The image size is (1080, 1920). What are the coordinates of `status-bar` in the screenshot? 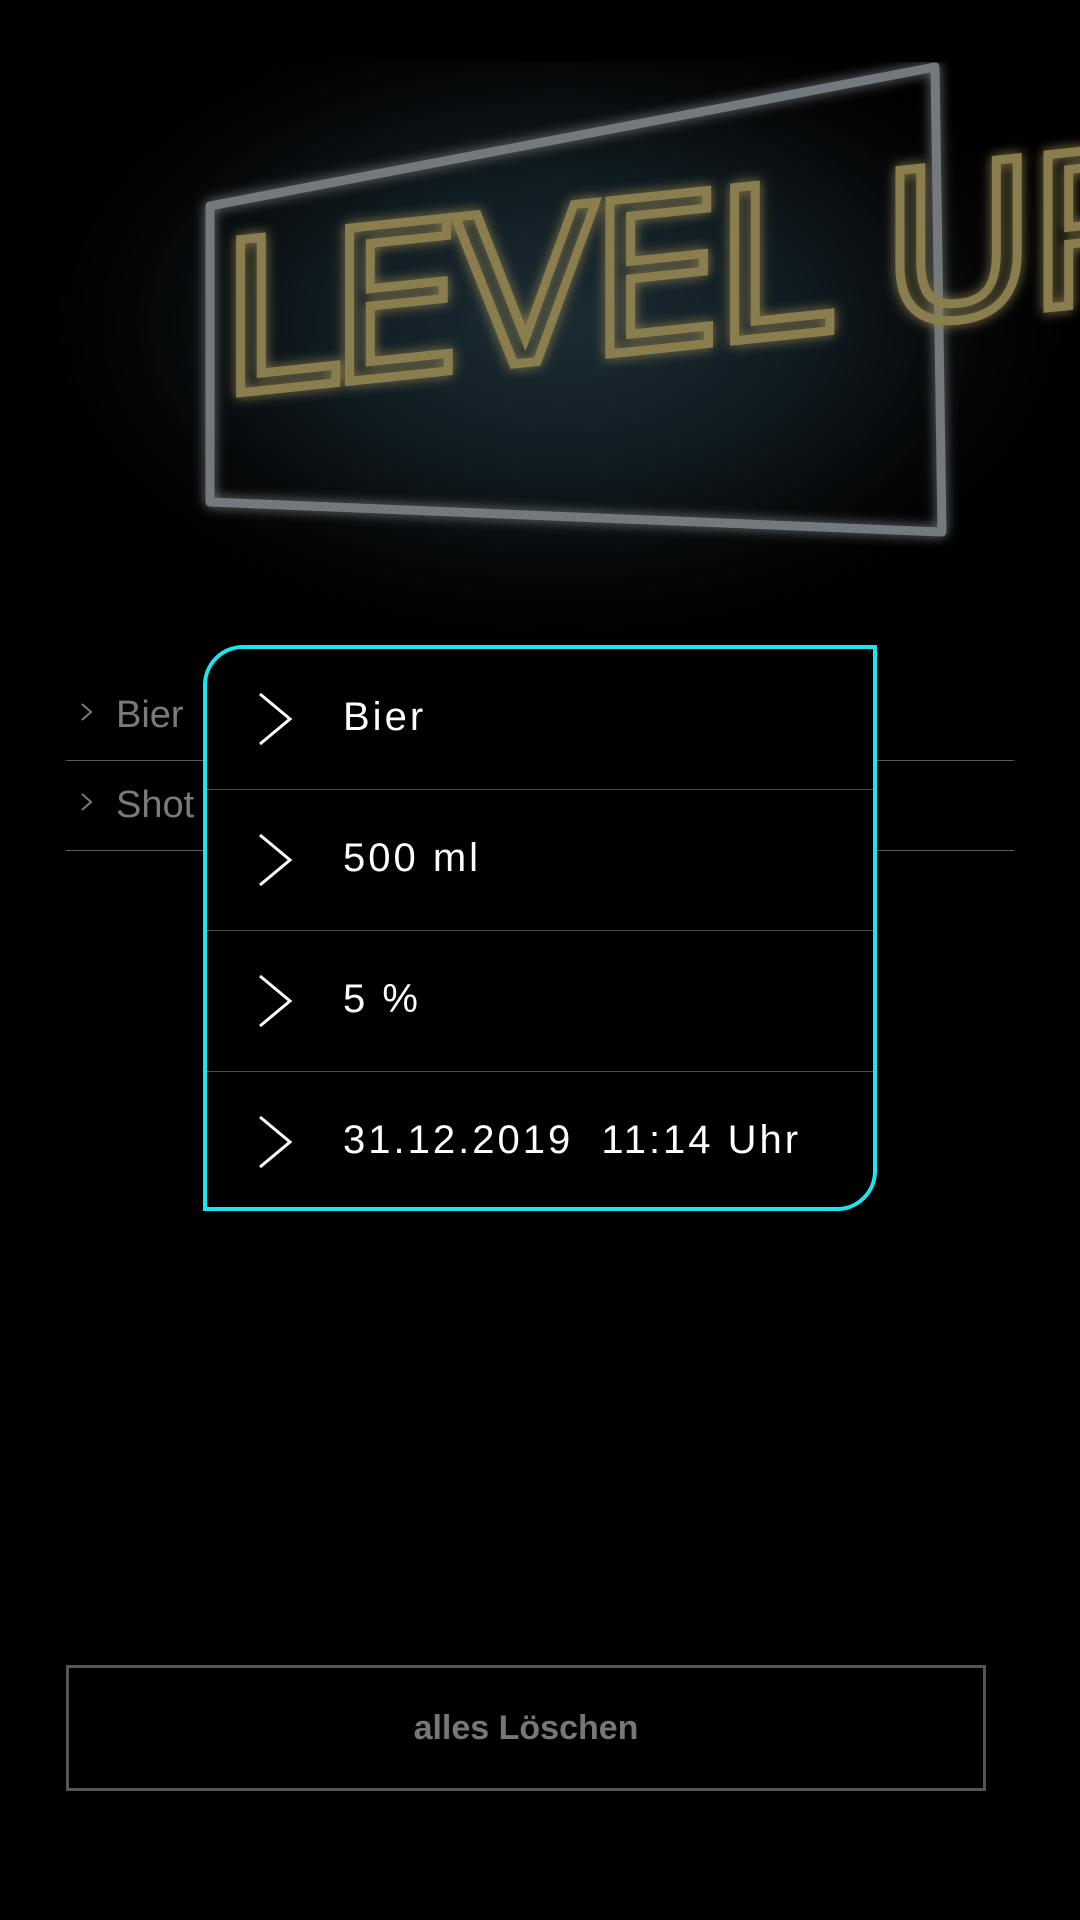 It's located at (540, 31).